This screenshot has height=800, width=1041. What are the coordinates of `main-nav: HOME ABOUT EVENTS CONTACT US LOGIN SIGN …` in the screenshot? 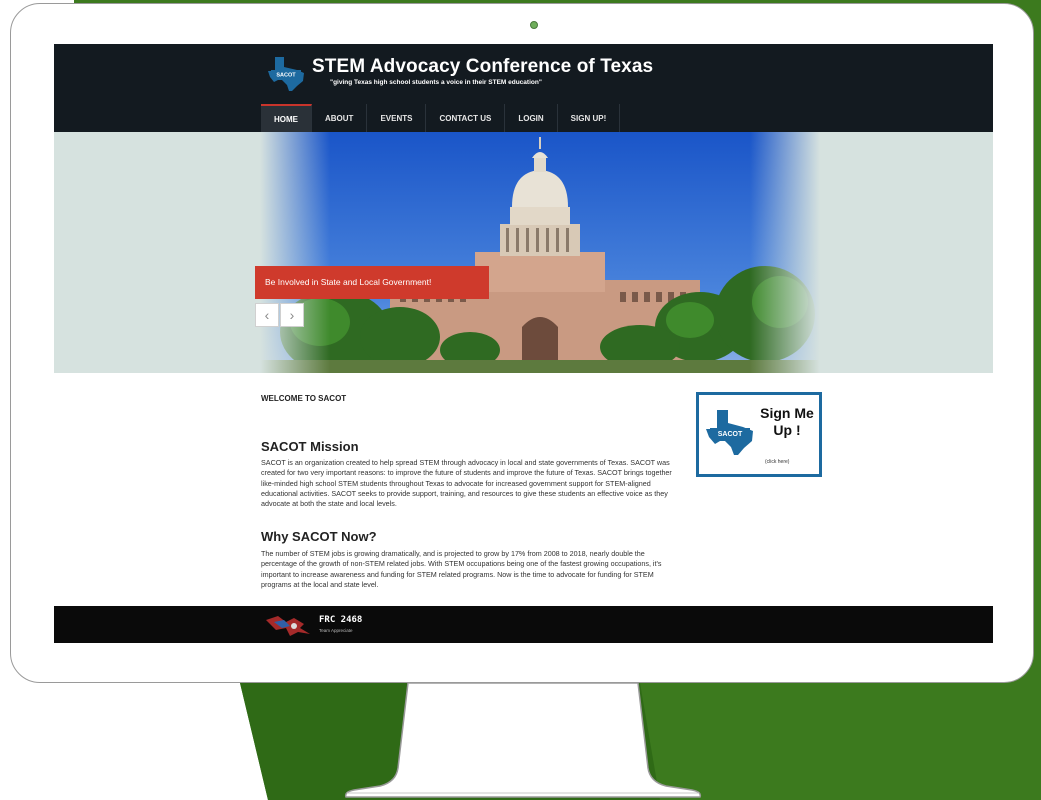 It's located at (523, 118).